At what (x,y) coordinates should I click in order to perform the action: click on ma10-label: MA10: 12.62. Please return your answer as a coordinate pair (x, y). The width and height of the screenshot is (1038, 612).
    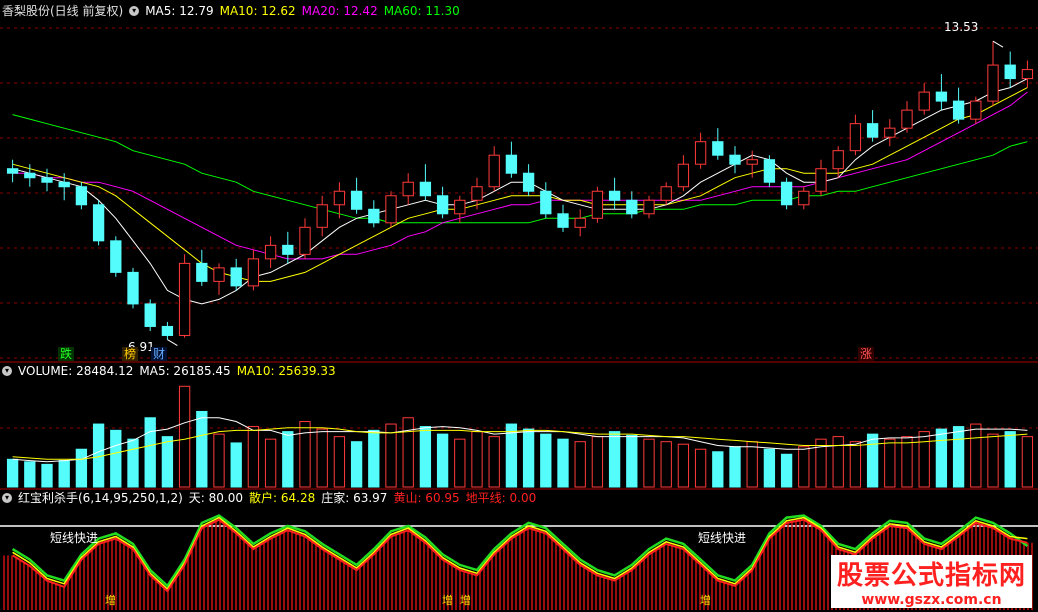
    Looking at the image, I should click on (257, 11).